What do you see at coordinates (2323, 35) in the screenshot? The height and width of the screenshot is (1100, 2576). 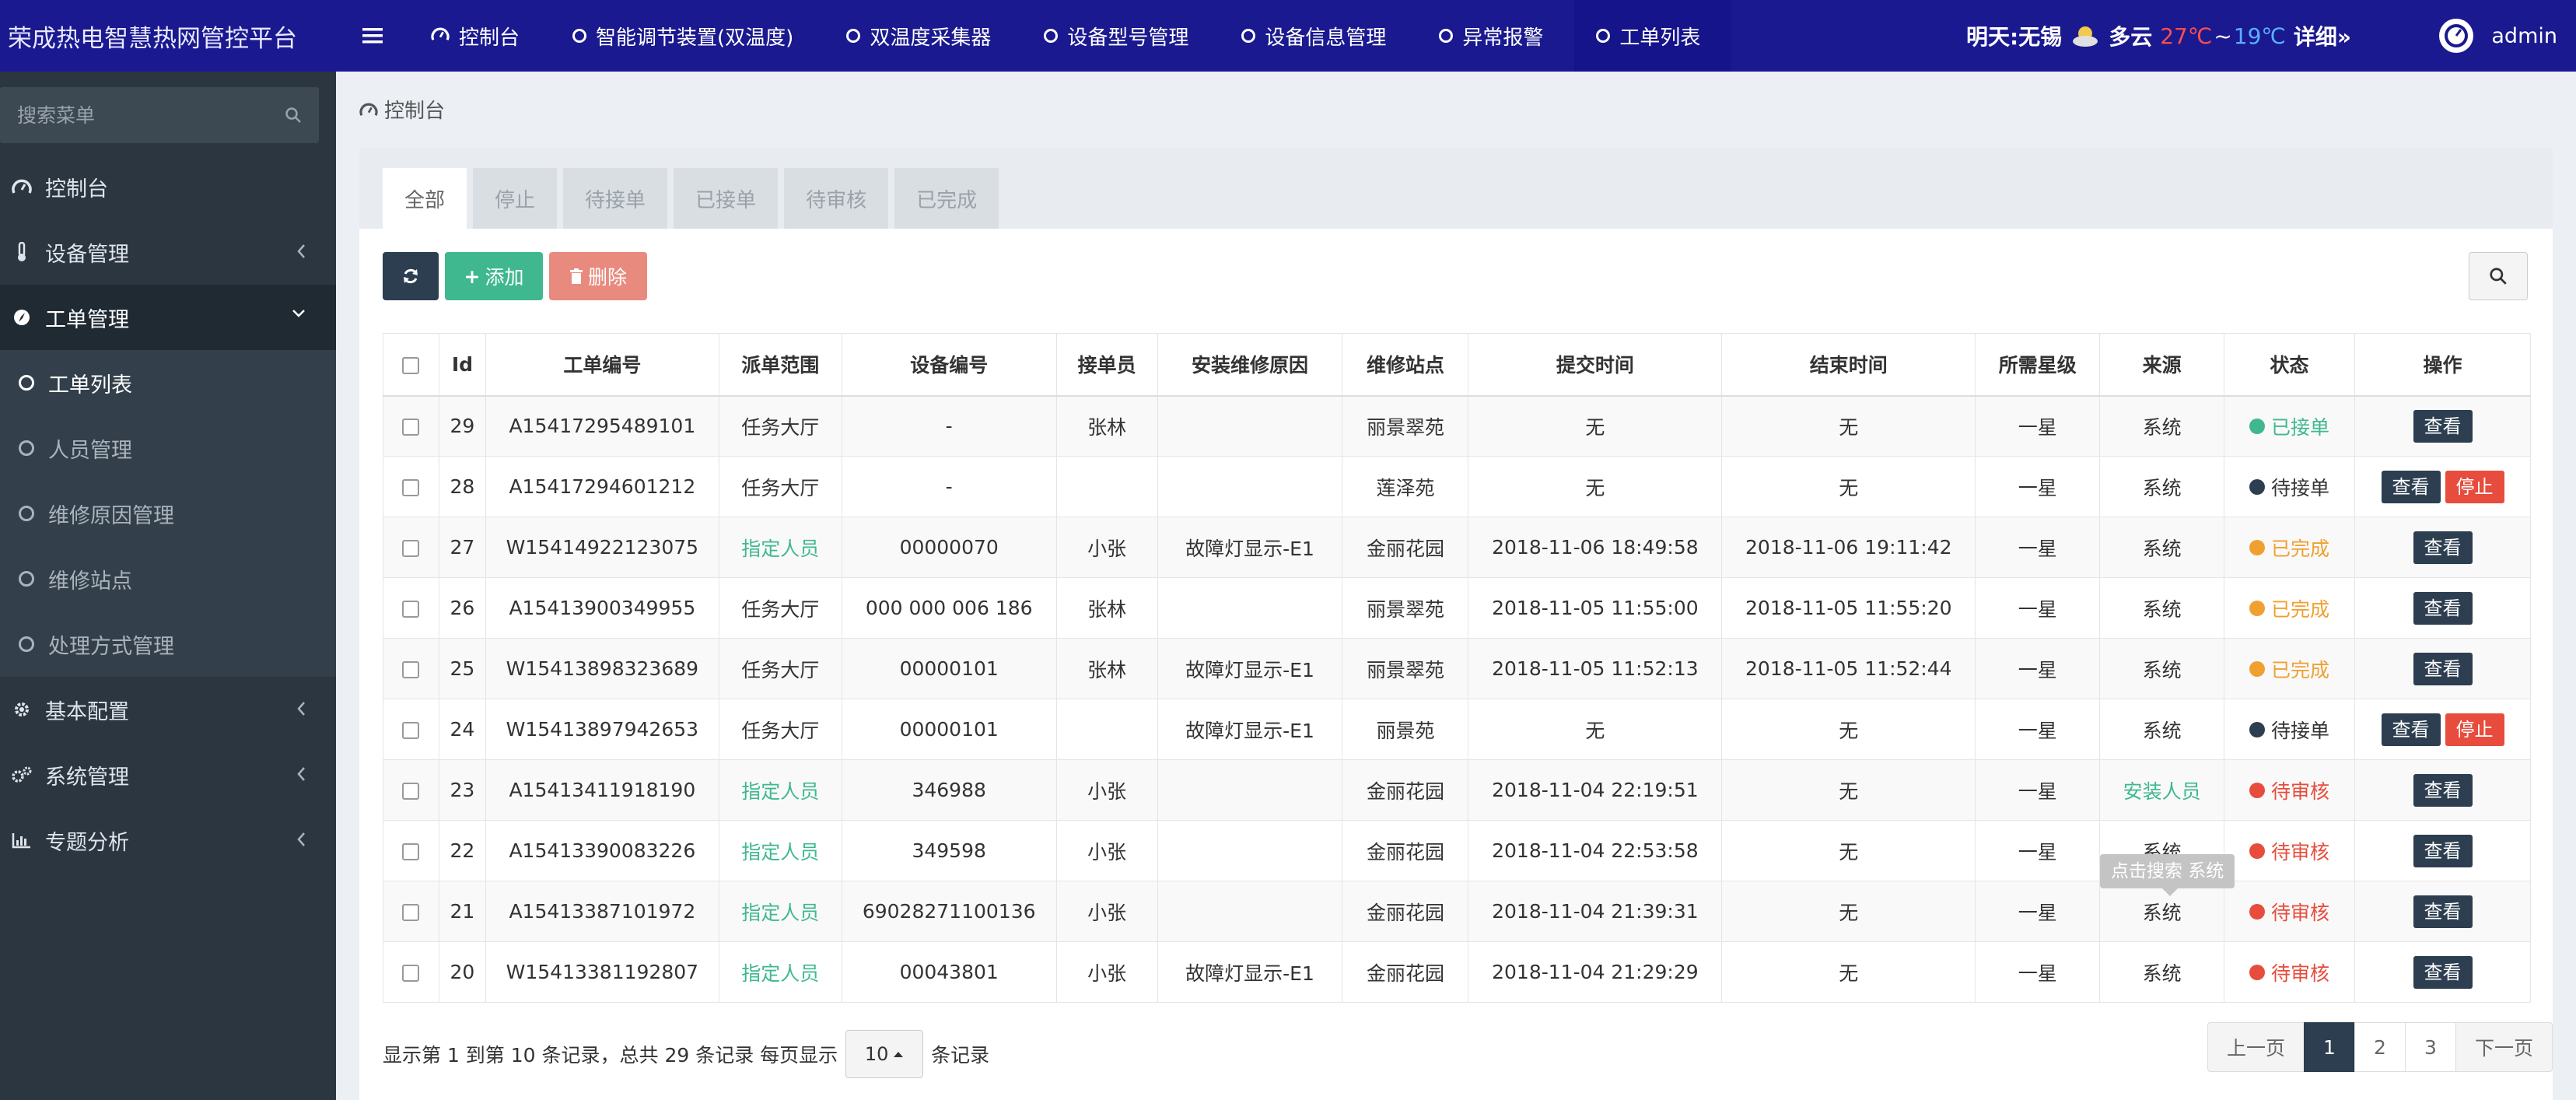 I see `weather-detail-link: 详细»` at bounding box center [2323, 35].